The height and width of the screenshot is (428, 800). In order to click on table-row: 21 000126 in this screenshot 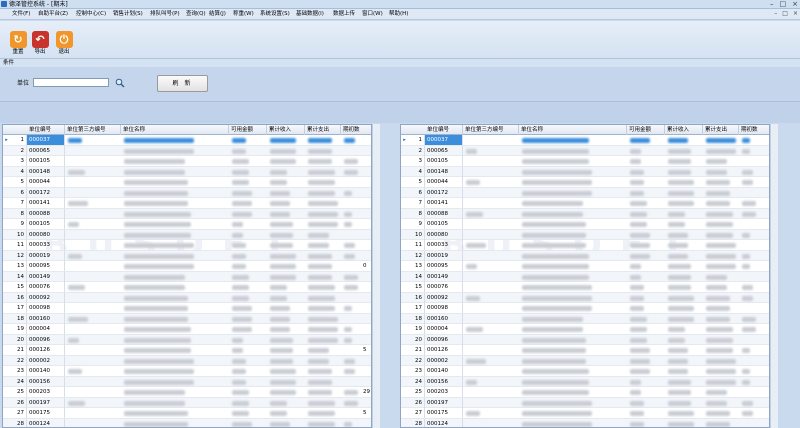, I will do `click(585, 350)`.